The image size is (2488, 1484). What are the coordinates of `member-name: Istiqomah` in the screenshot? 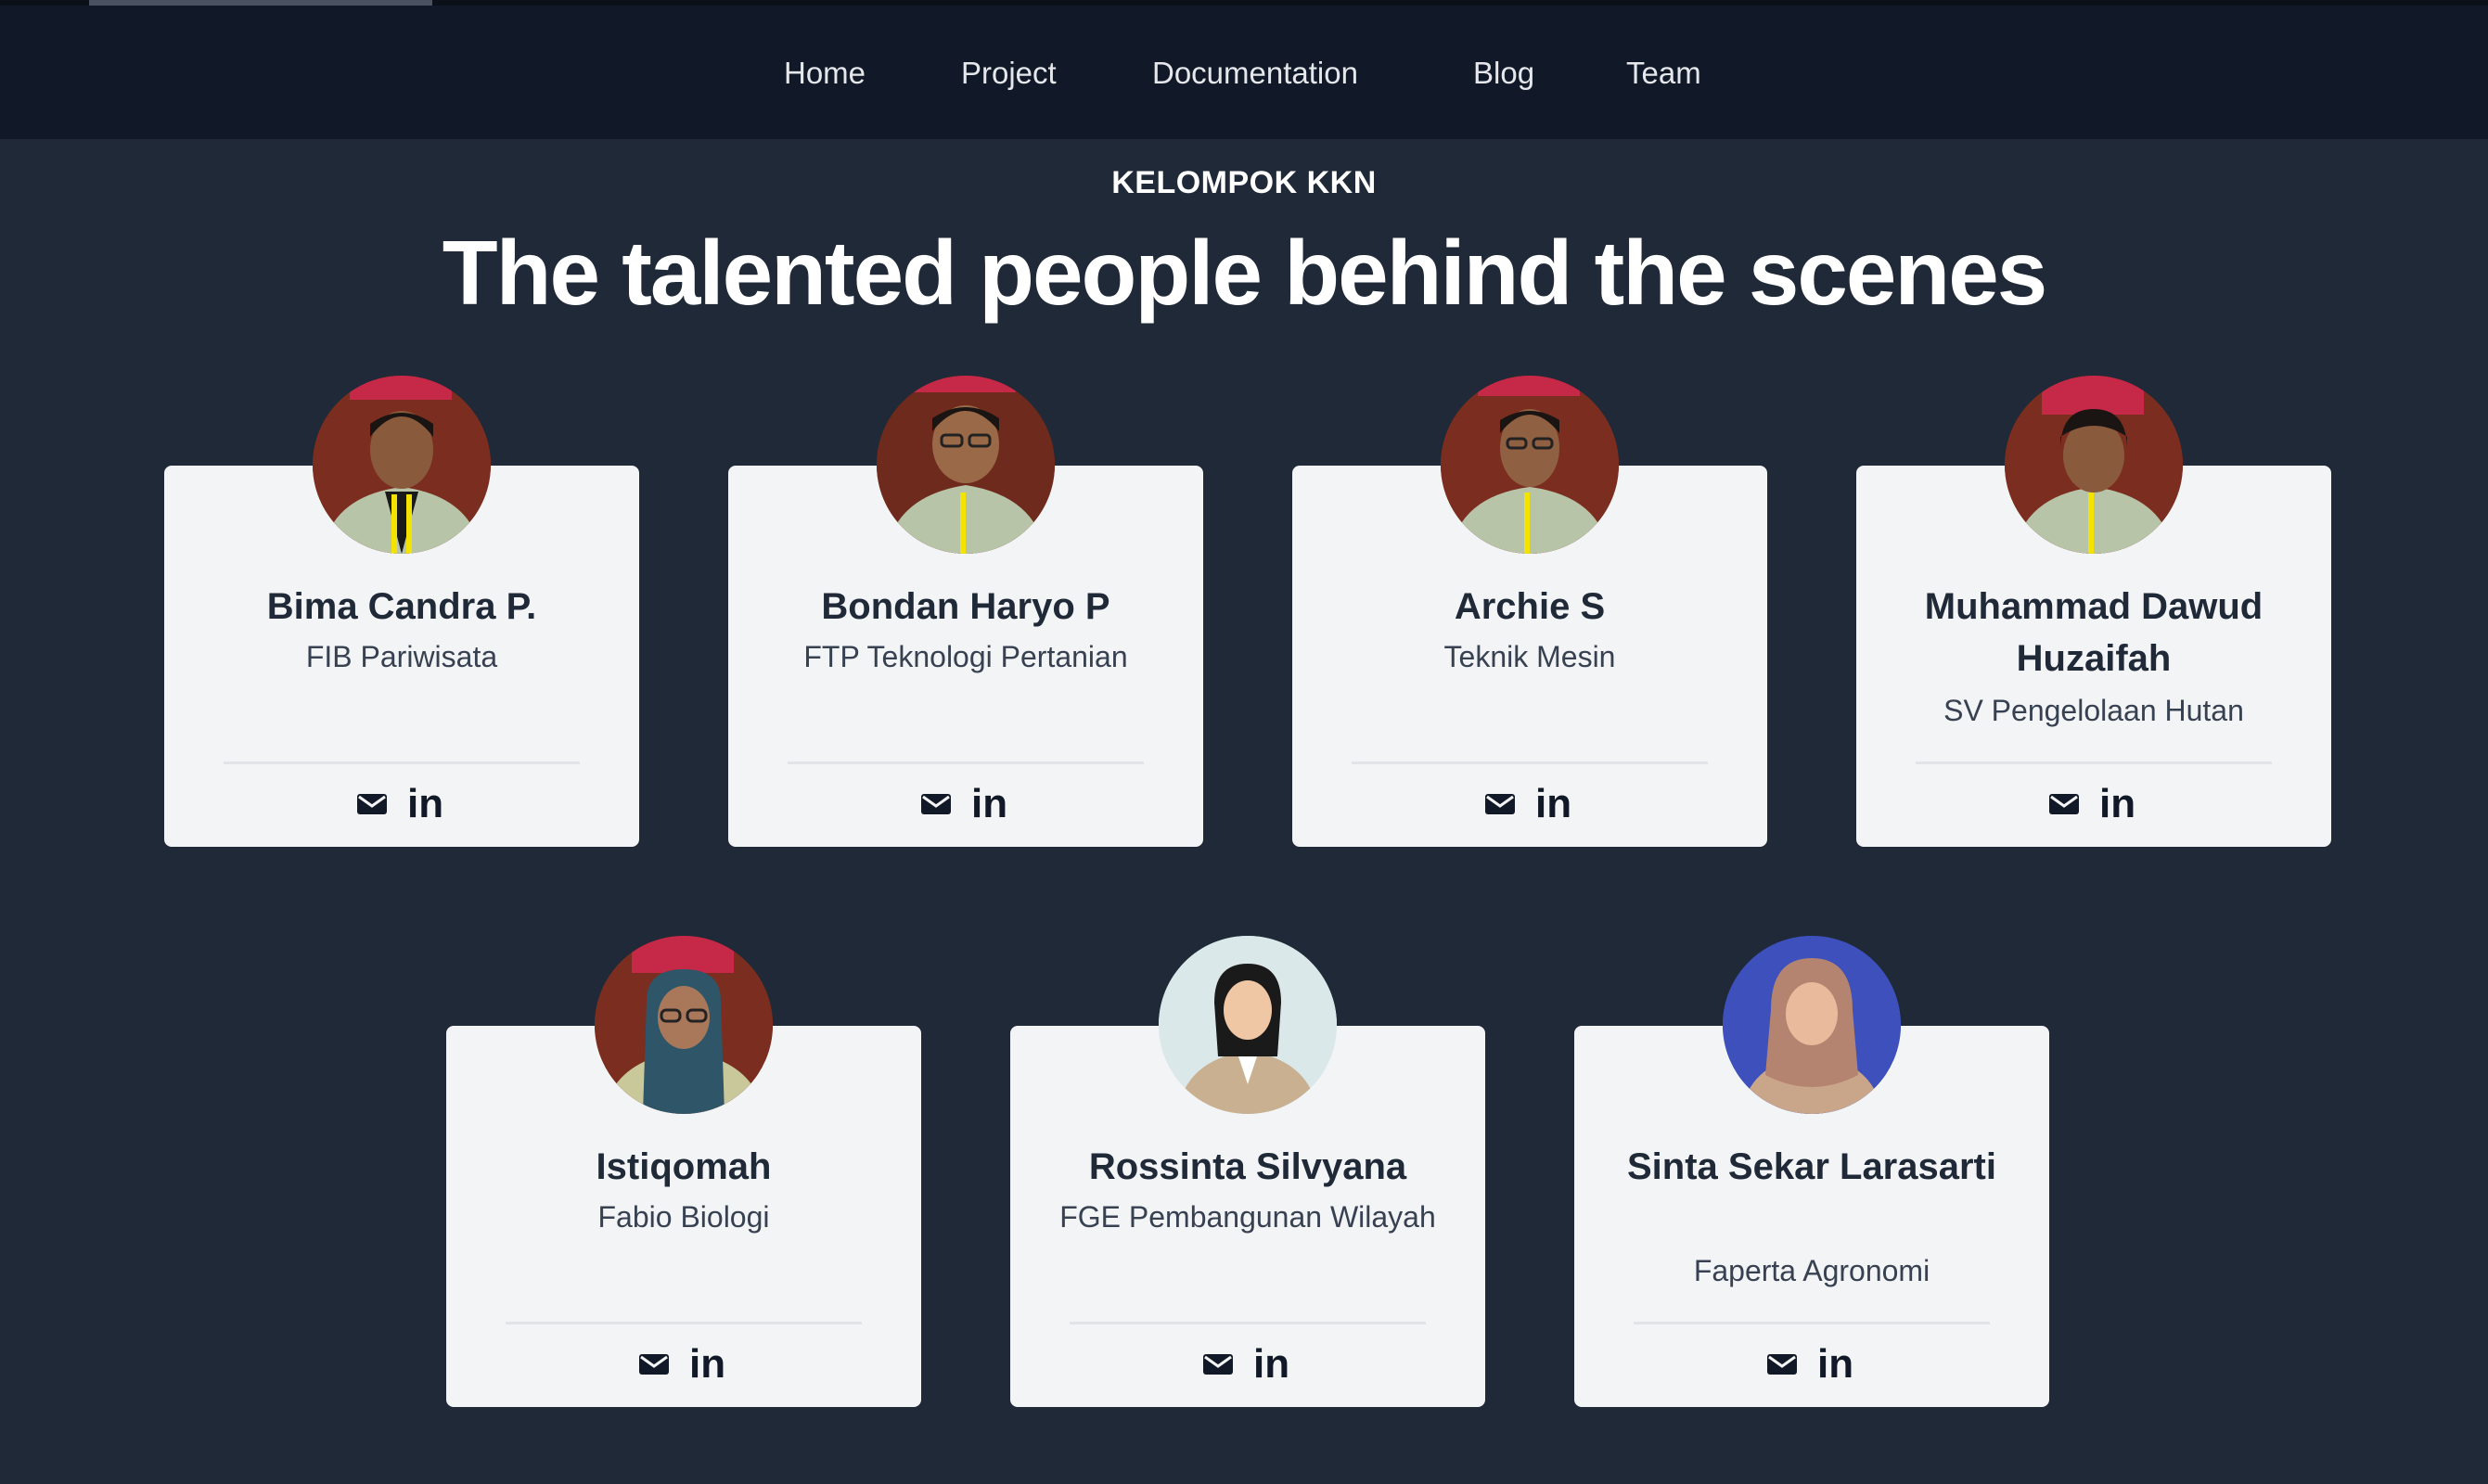 It's located at (684, 1166).